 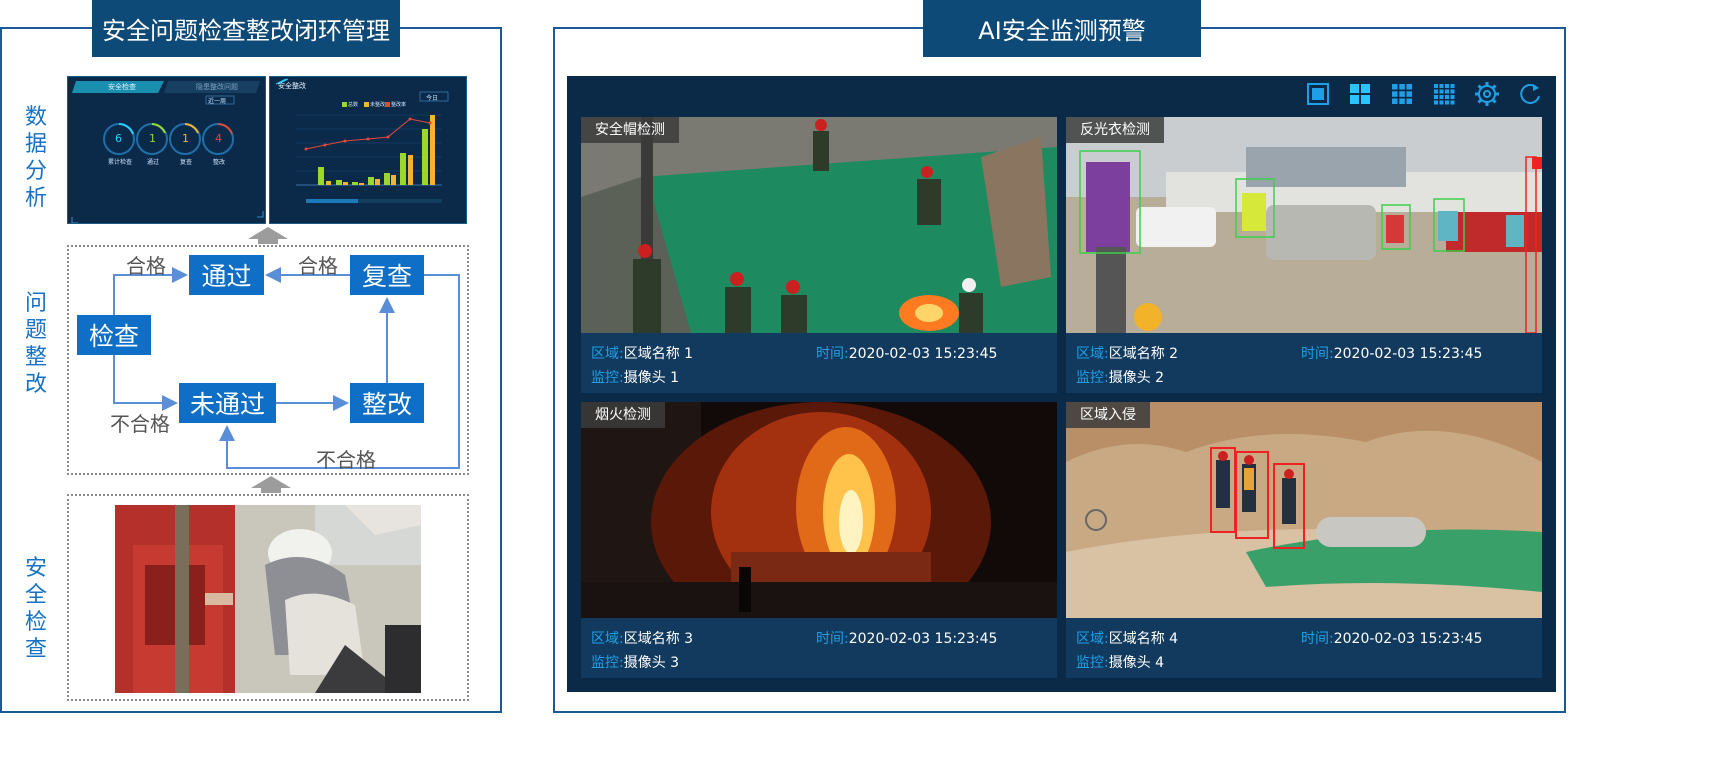 I want to click on flow-node-pass: 通过, so click(x=226, y=275).